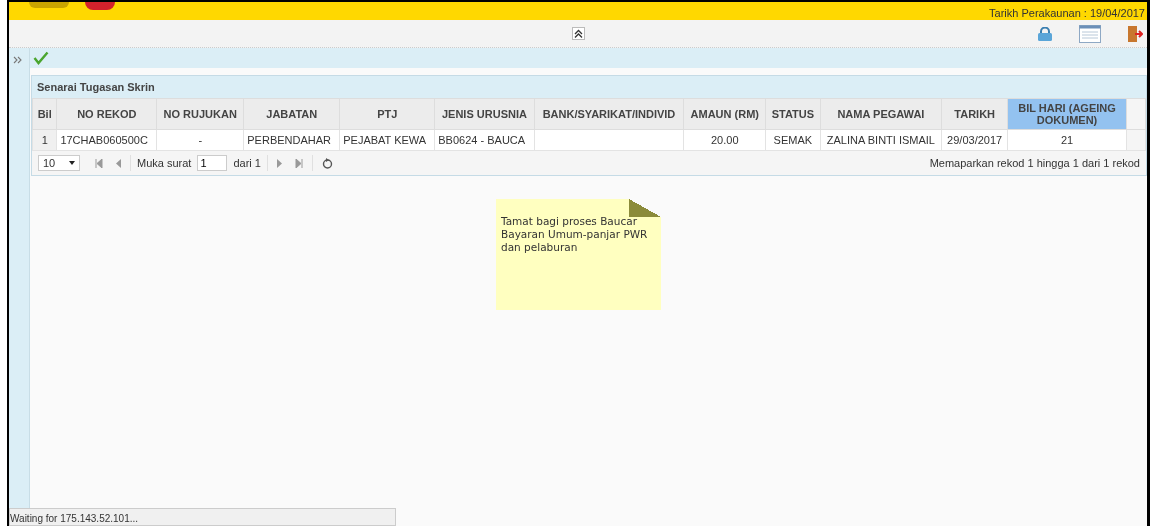 Image resolution: width=1155 pixels, height=526 pixels. Describe the element at coordinates (1135, 34) in the screenshot. I see `exit-door-icon` at that location.